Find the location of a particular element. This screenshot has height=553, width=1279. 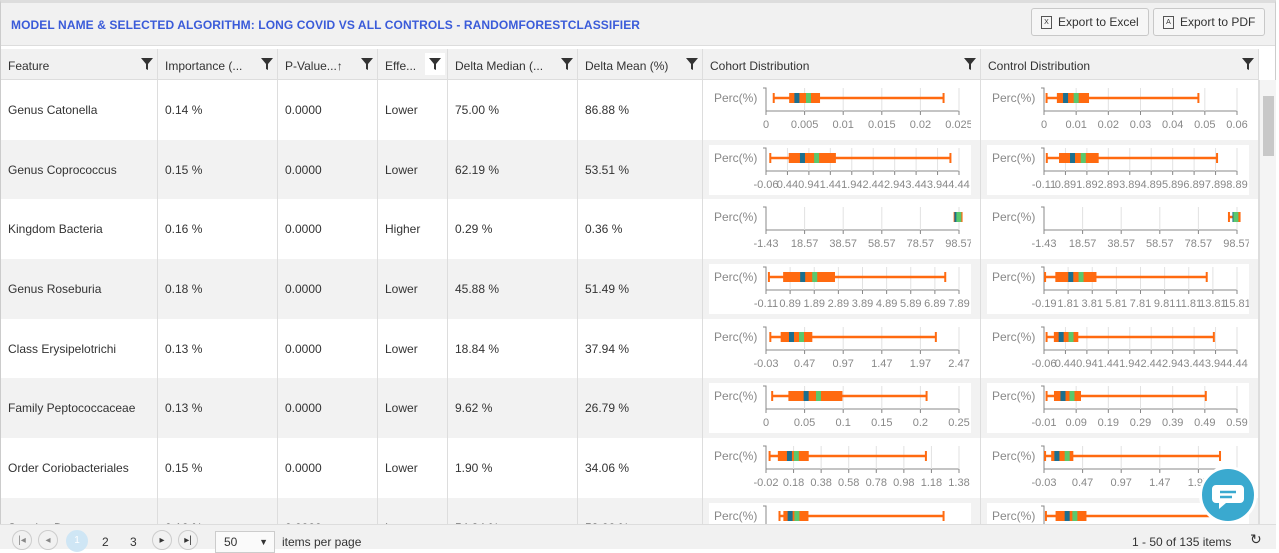

page-3-button: 3 is located at coordinates (133, 542).